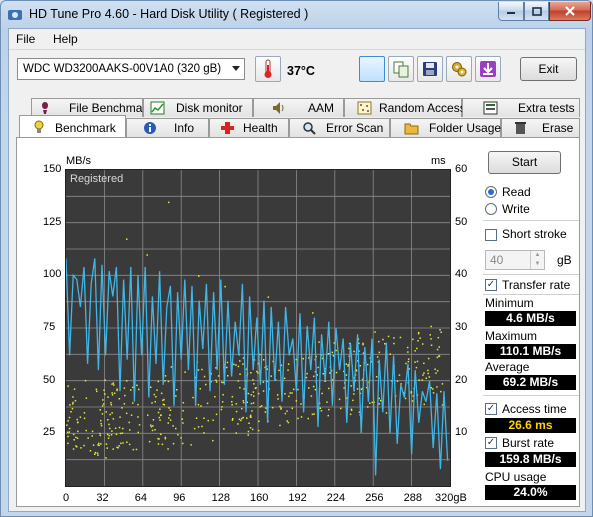 The height and width of the screenshot is (517, 593). I want to click on drive-select-value: WDC WD3200AAKS-00V1A0 (320 gB), so click(122, 69).